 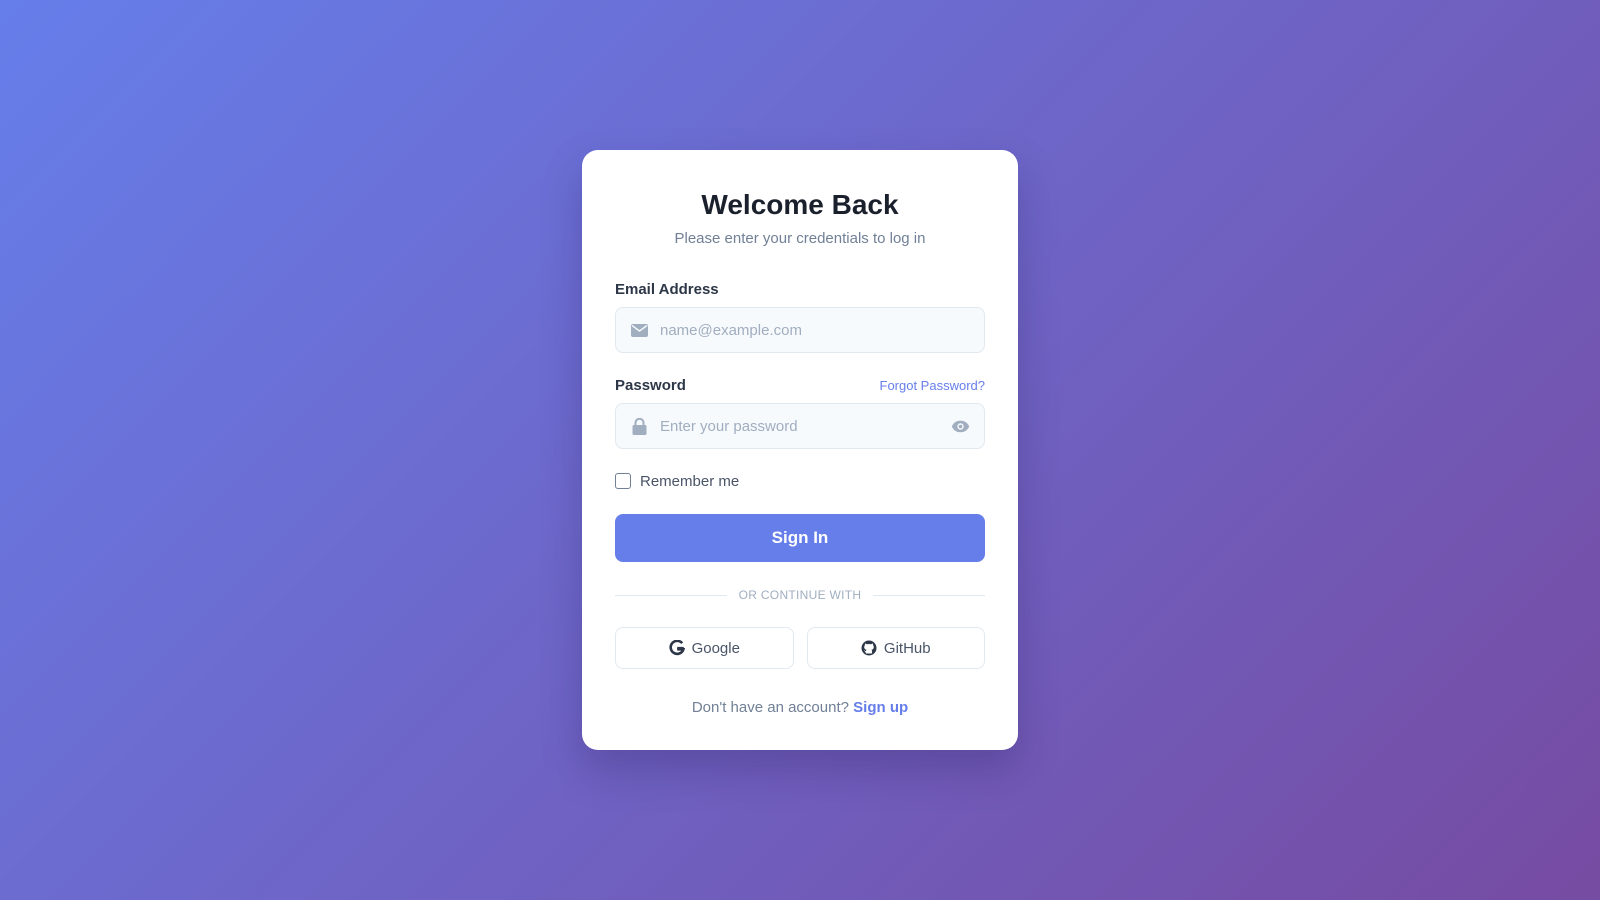 I want to click on page-subtitle: Please enter your credentials to log in, so click(x=800, y=238).